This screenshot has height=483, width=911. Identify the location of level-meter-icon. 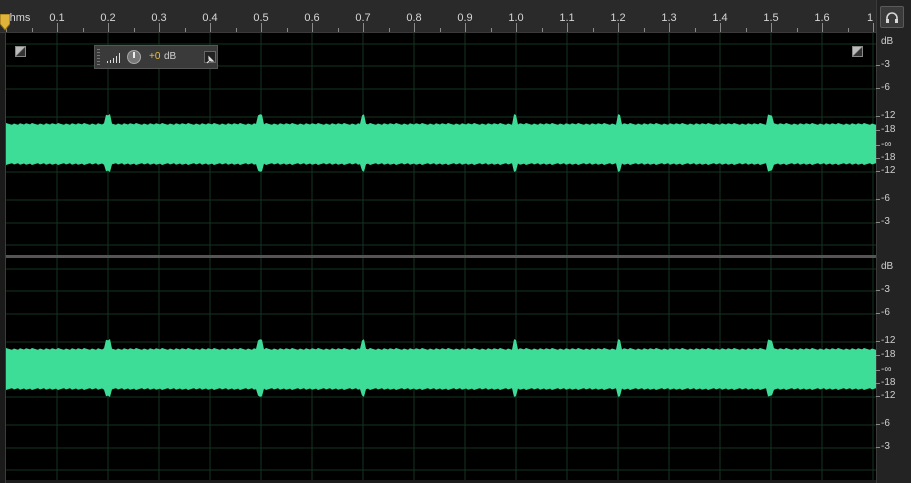
(113, 58).